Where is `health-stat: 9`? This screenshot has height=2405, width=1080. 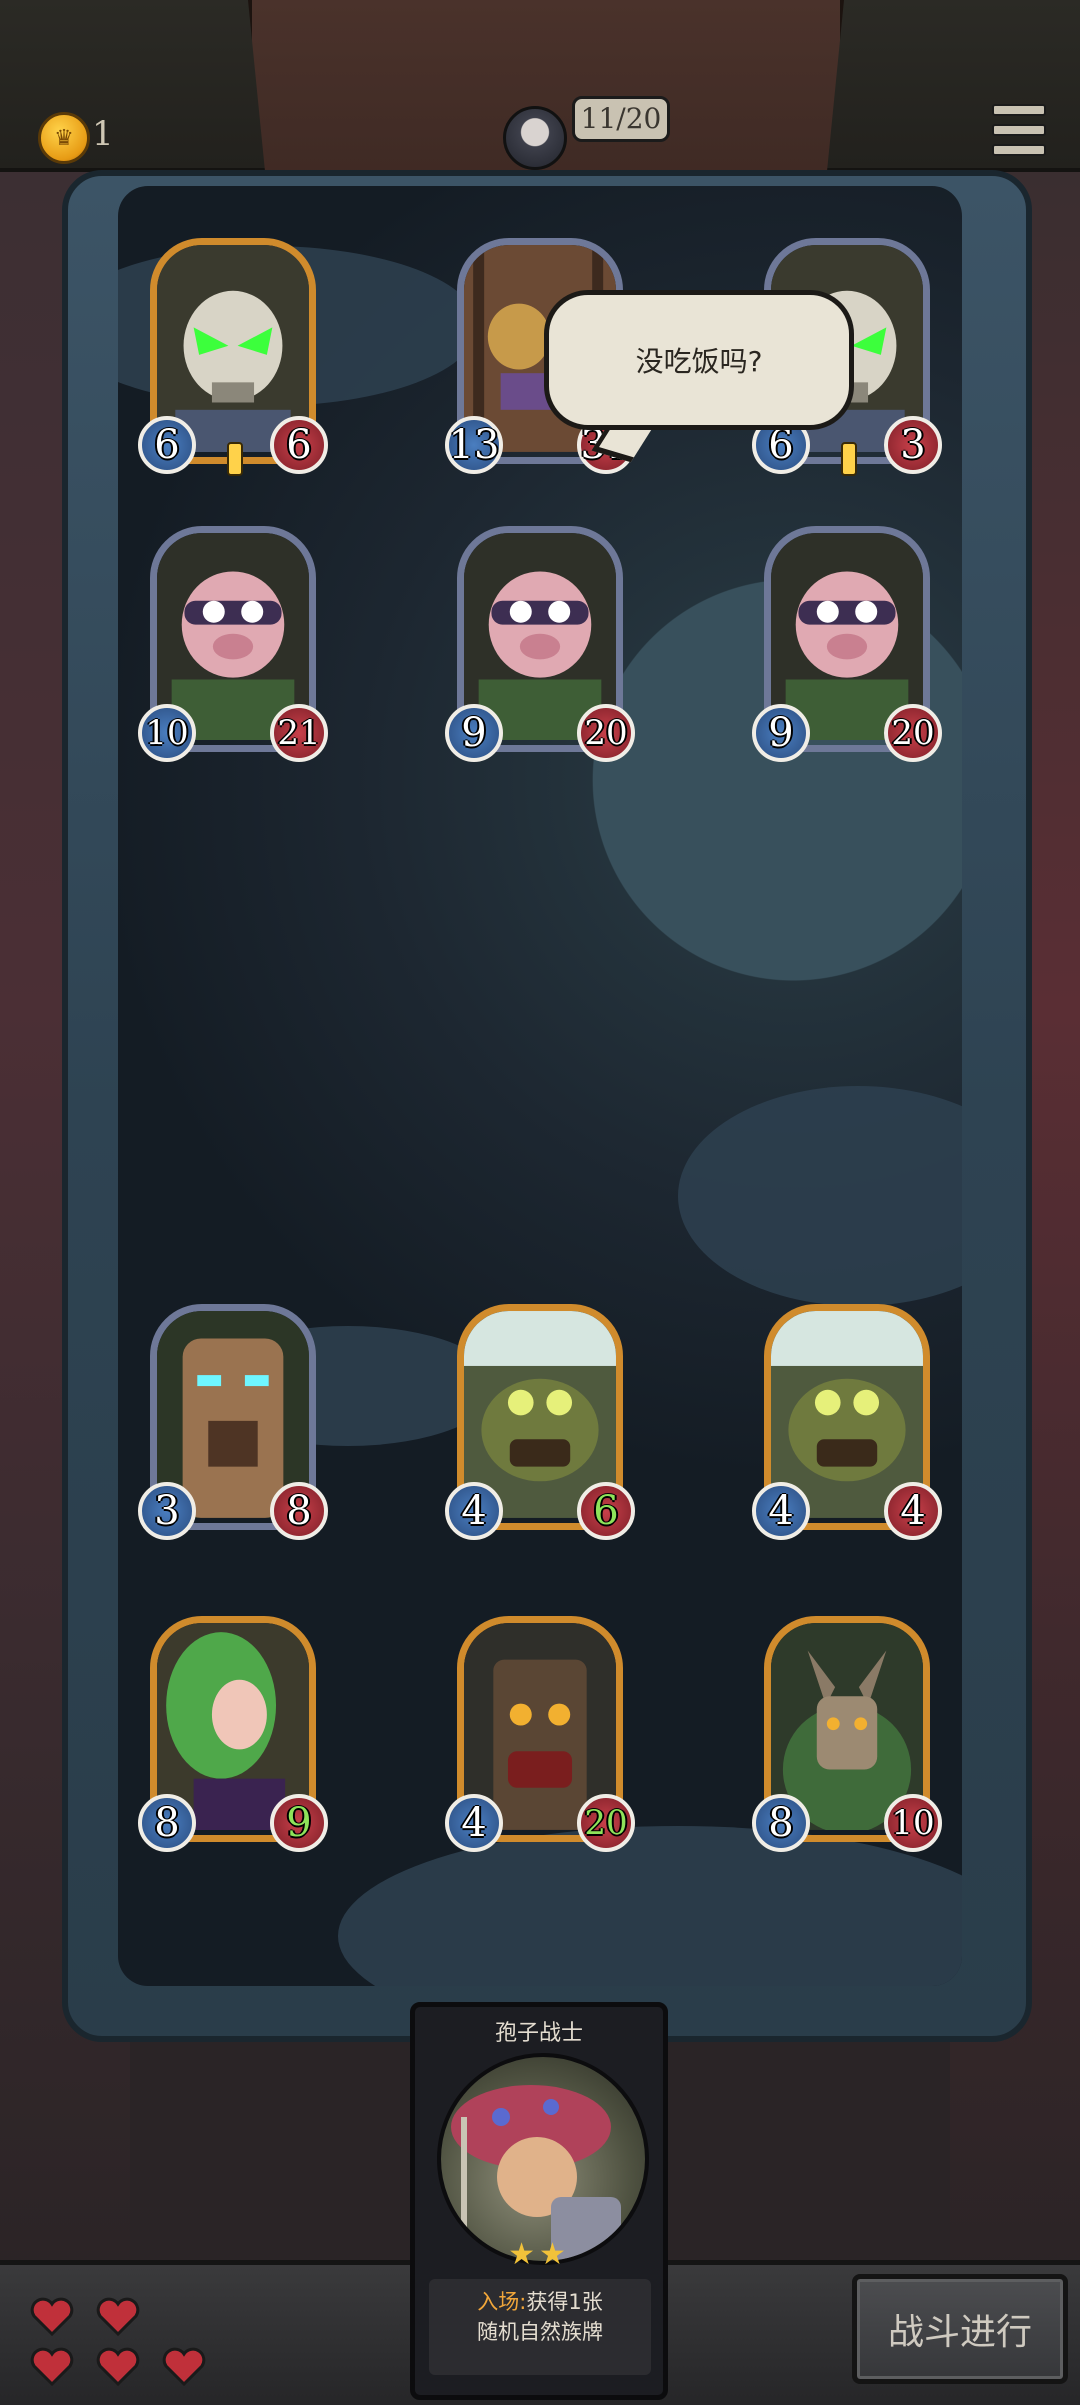
health-stat: 9 is located at coordinates (299, 1823).